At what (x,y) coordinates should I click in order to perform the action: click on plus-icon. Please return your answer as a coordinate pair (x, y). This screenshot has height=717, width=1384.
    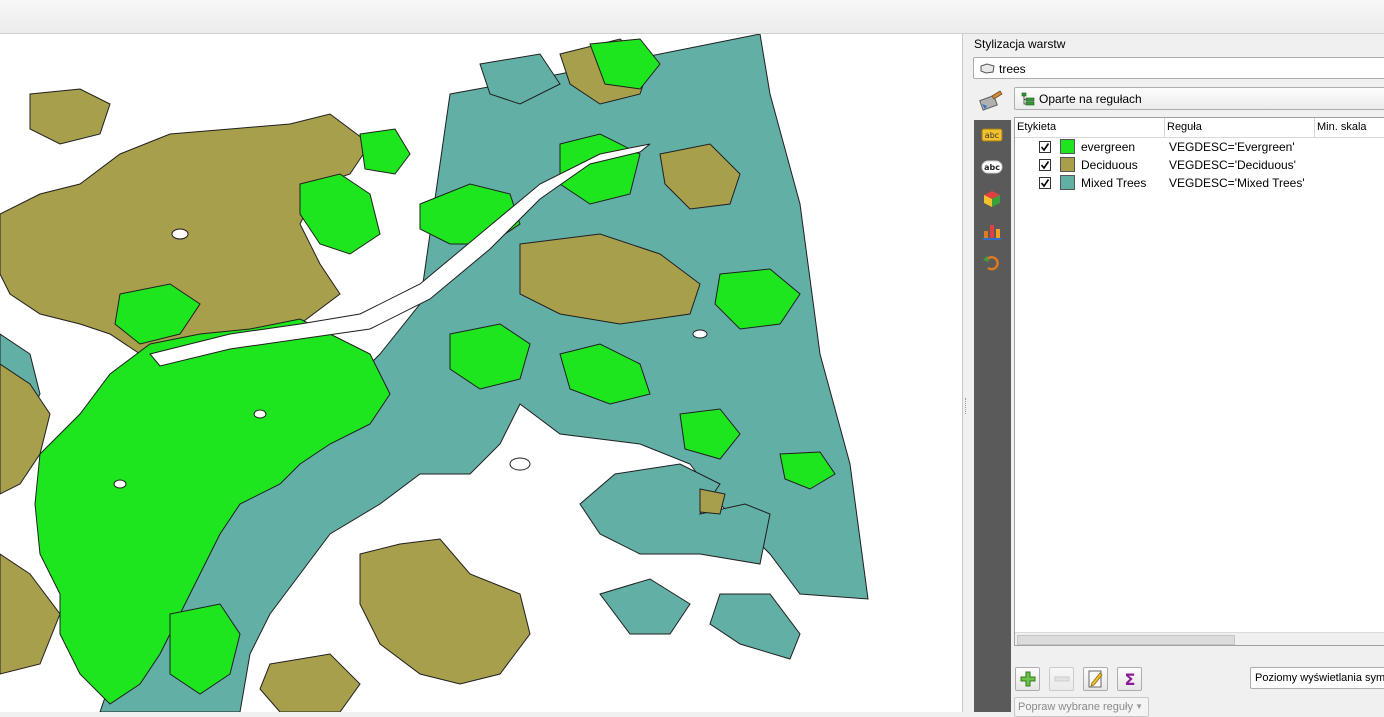
    Looking at the image, I should click on (1027, 679).